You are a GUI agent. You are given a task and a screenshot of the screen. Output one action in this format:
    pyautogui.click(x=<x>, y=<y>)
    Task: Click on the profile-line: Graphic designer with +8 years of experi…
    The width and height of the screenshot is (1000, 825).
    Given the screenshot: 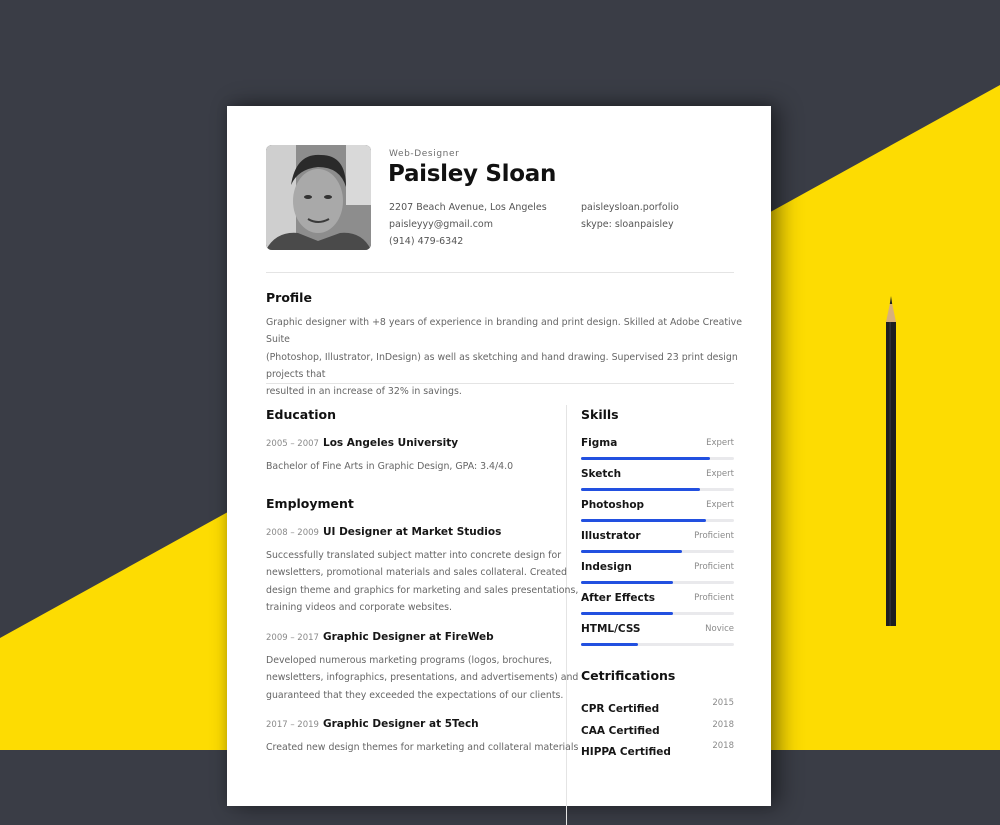 What is the action you would take?
    pyautogui.click(x=504, y=331)
    